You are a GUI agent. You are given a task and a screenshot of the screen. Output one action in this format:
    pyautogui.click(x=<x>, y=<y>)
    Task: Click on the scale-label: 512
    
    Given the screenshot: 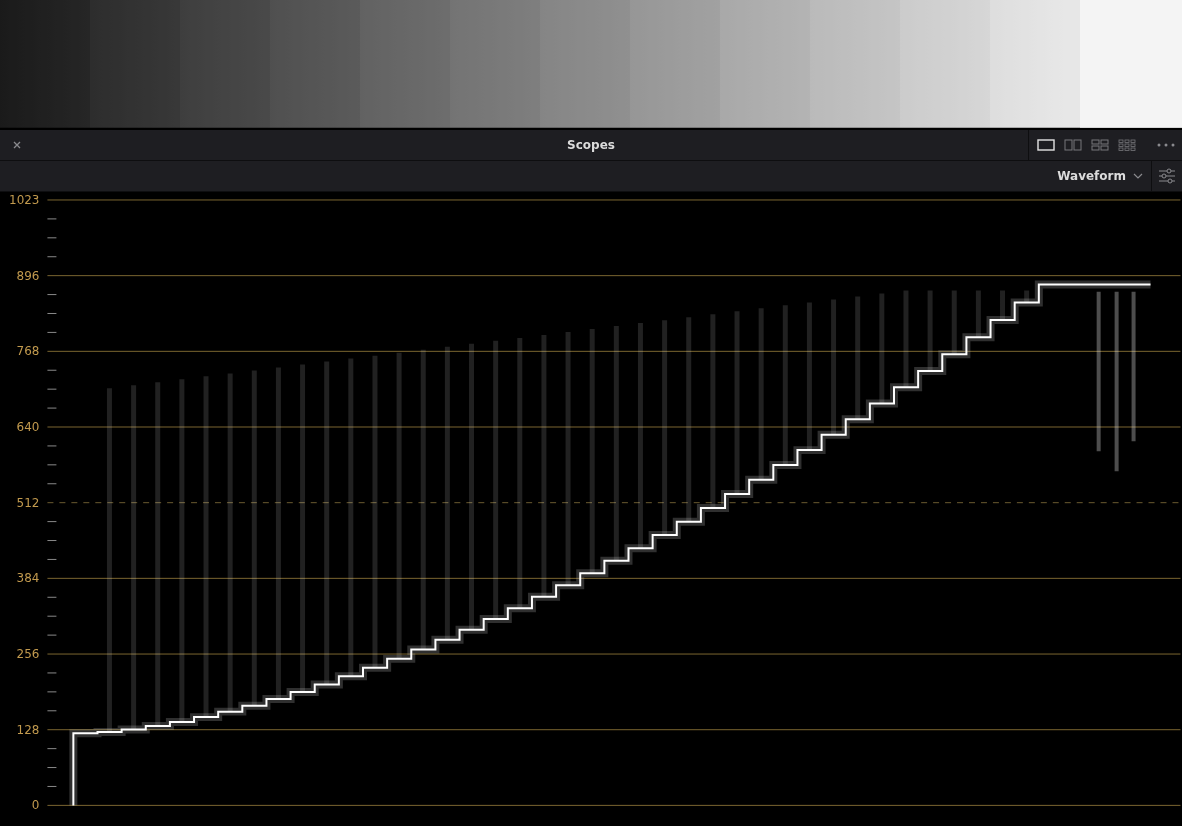 What is the action you would take?
    pyautogui.click(x=28, y=502)
    